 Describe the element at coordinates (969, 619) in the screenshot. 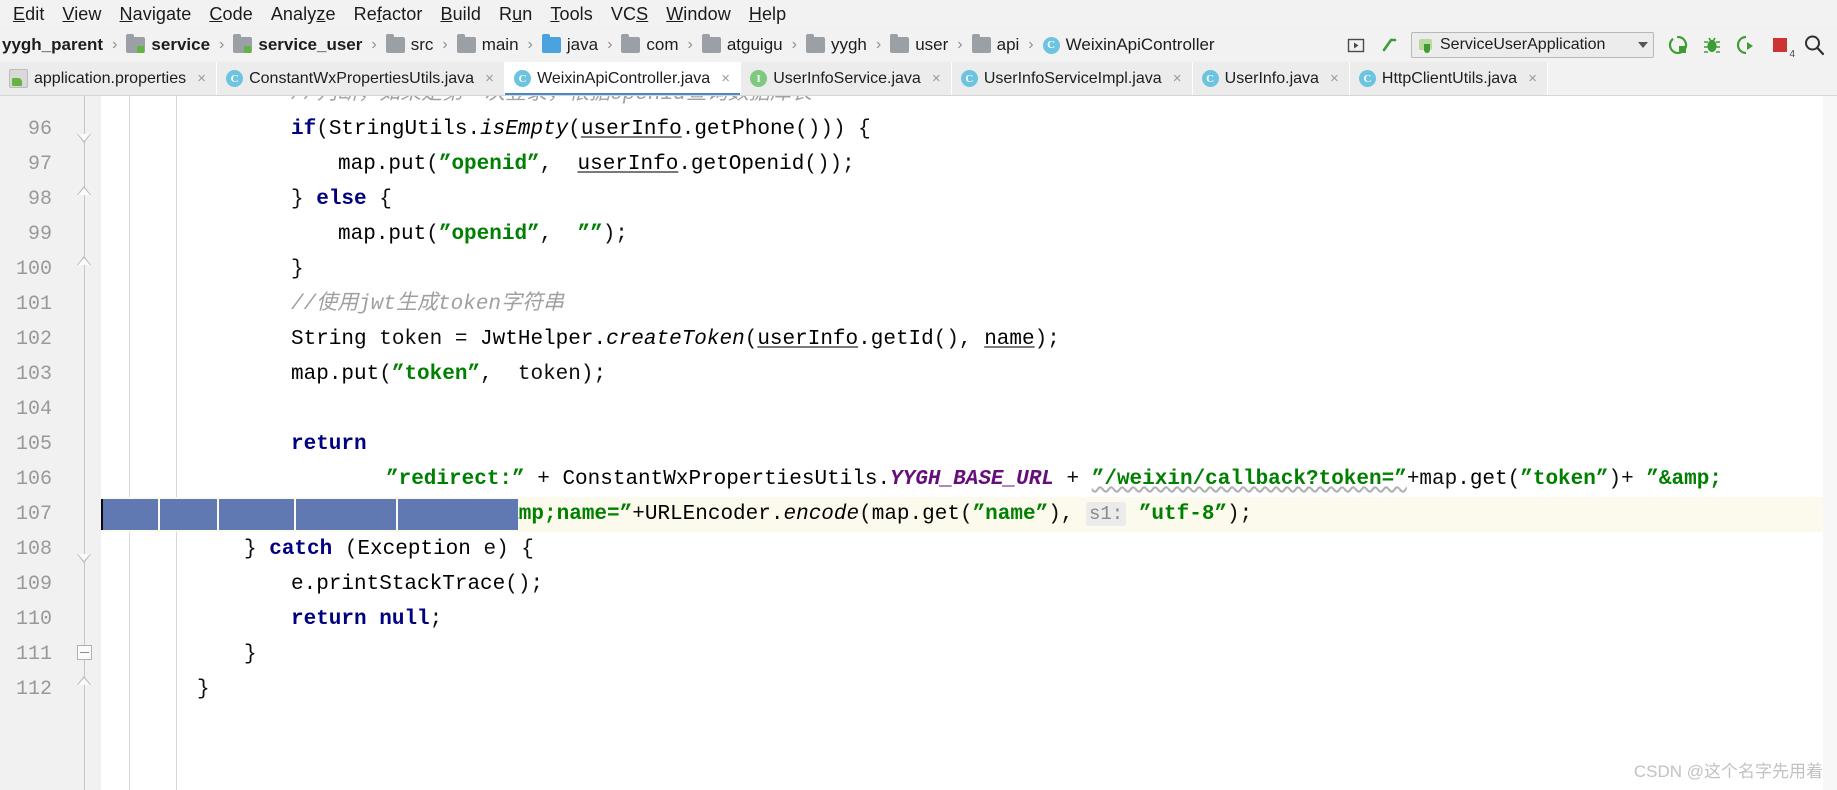

I see `code-line-110: return null;` at that location.